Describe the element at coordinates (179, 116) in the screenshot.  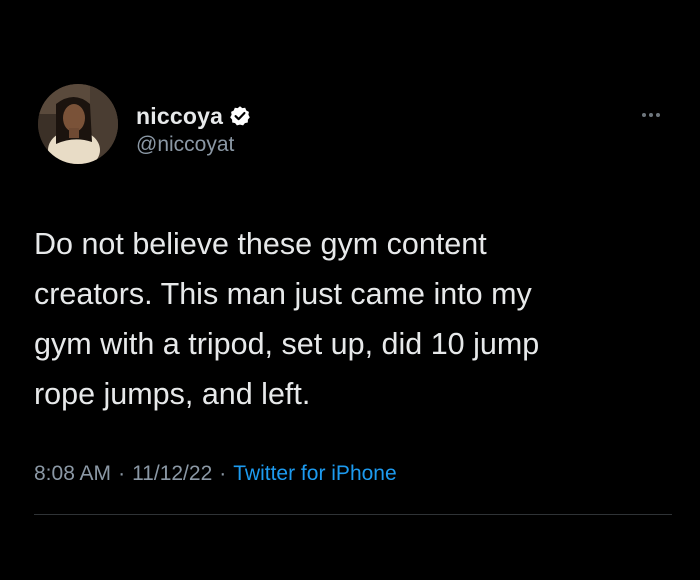
I see `display-name: niccoya` at that location.